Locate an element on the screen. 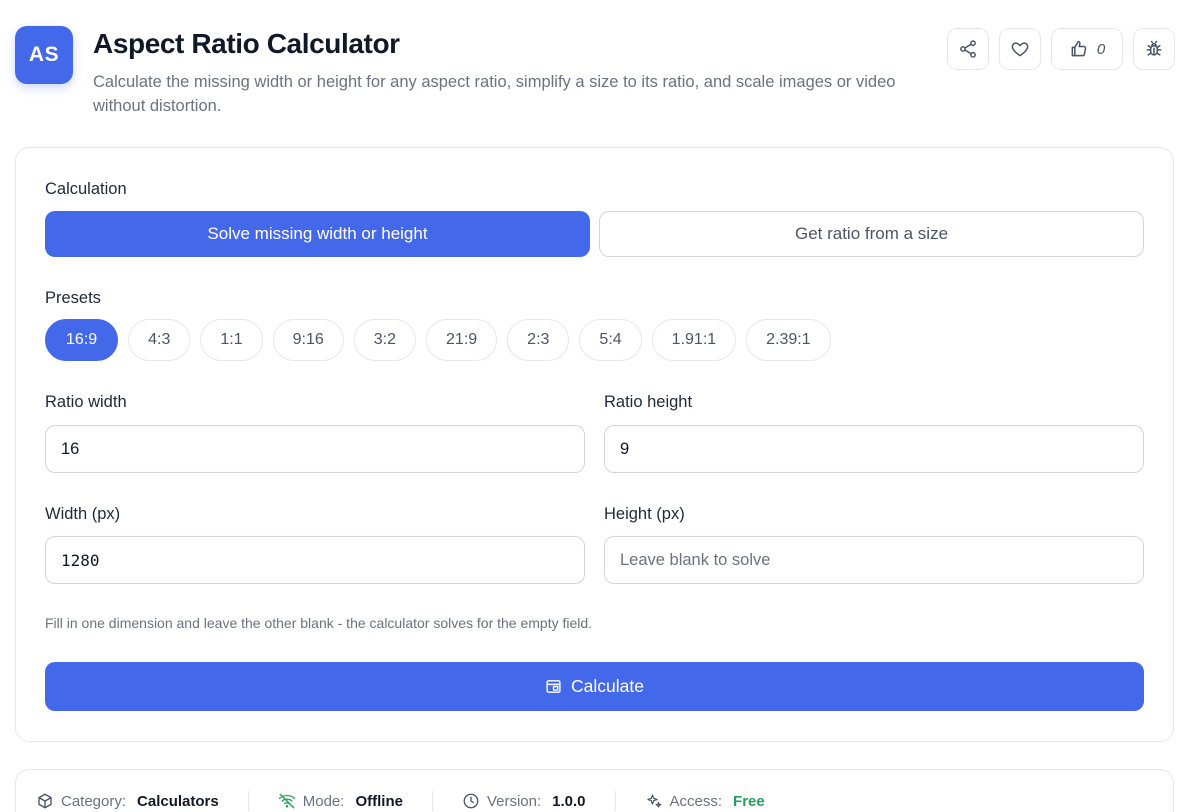  clock-icon is located at coordinates (471, 801).